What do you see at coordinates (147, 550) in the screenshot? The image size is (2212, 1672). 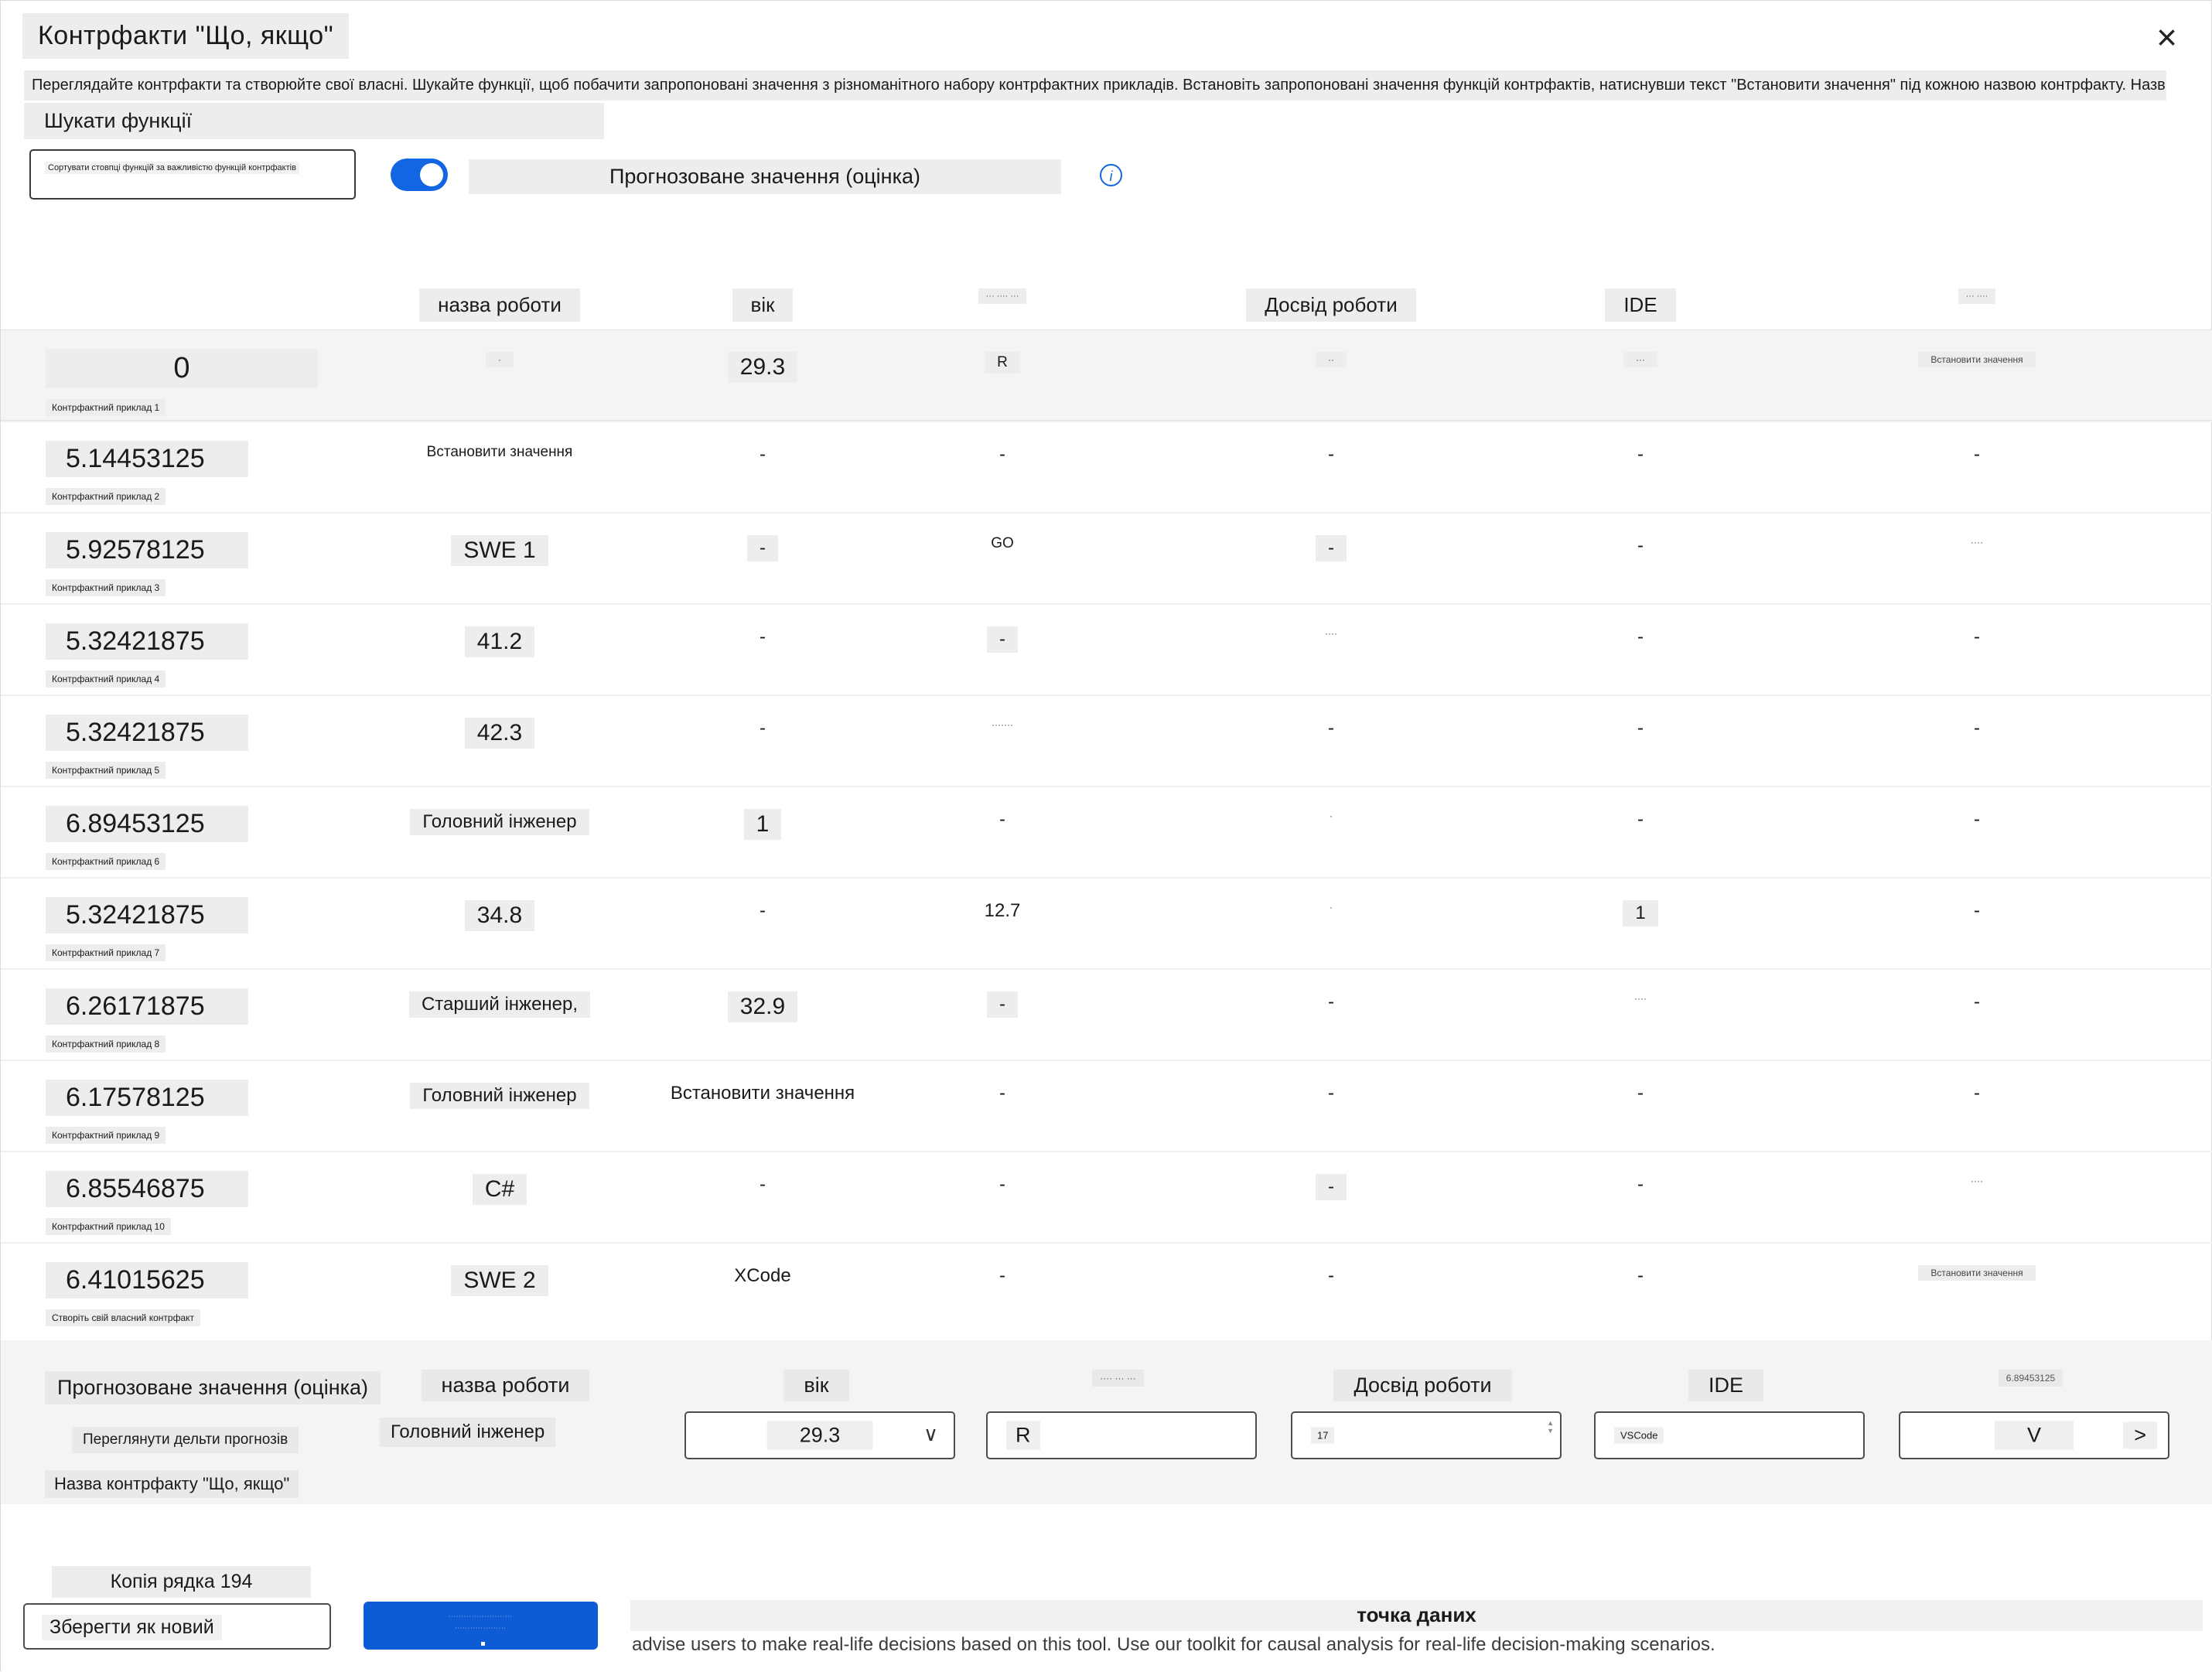 I see `row-prediction-value: 5.92578125` at bounding box center [147, 550].